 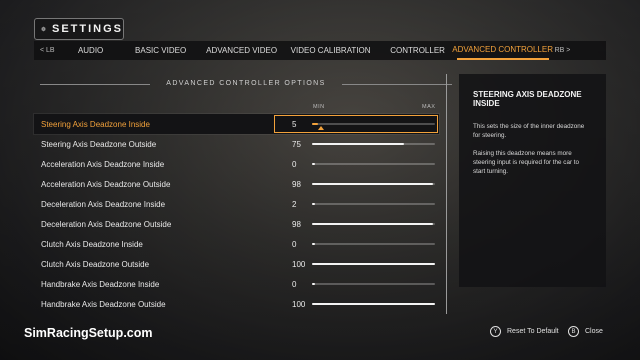 I want to click on option-label: Acceleration Axis Deadzone Outside, so click(x=106, y=184).